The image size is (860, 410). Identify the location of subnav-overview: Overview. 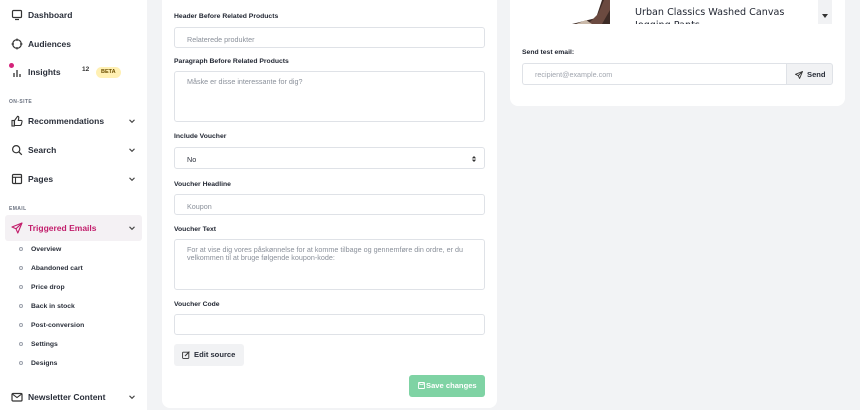
(40, 249).